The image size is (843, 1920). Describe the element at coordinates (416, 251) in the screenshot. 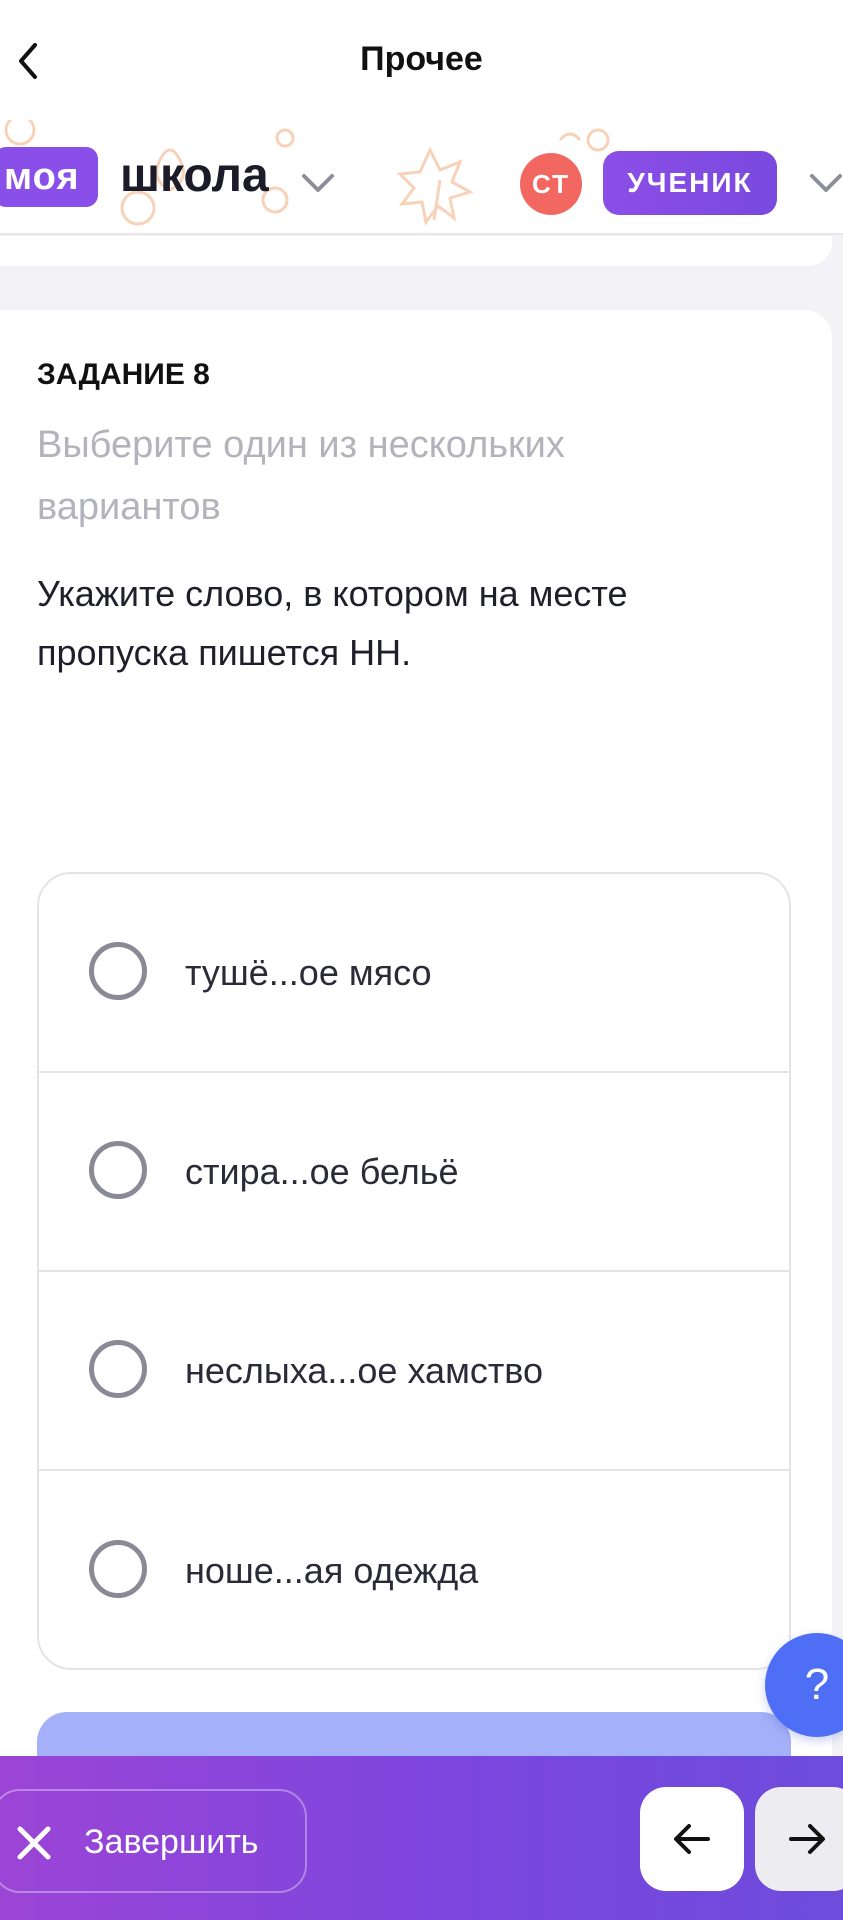

I see `previous-card-edge` at that location.